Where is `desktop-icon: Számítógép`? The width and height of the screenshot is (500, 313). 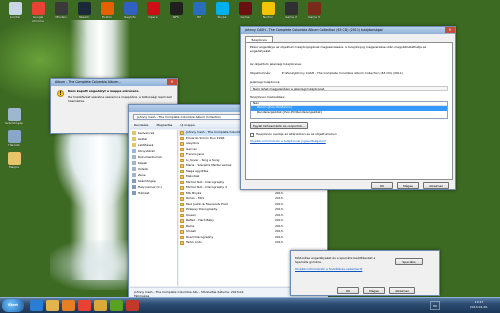 desktop-icon: Számítógép is located at coordinates (14, 117).